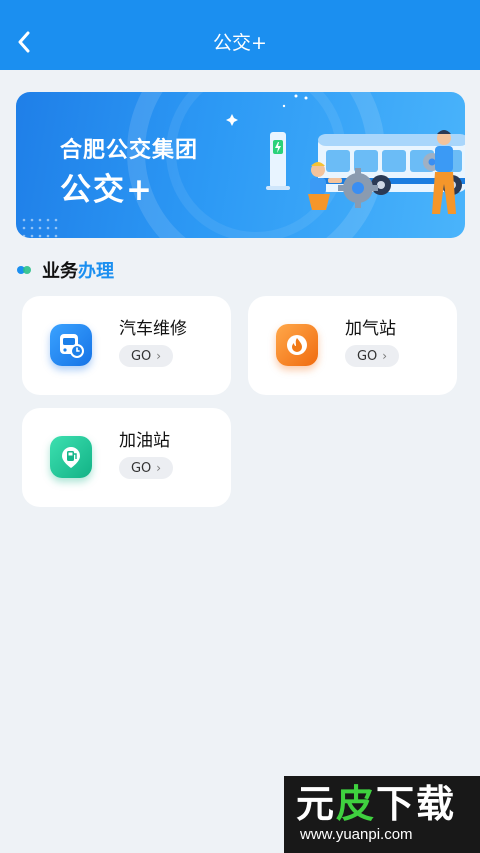  I want to click on fuel-pump-icon, so click(71, 457).